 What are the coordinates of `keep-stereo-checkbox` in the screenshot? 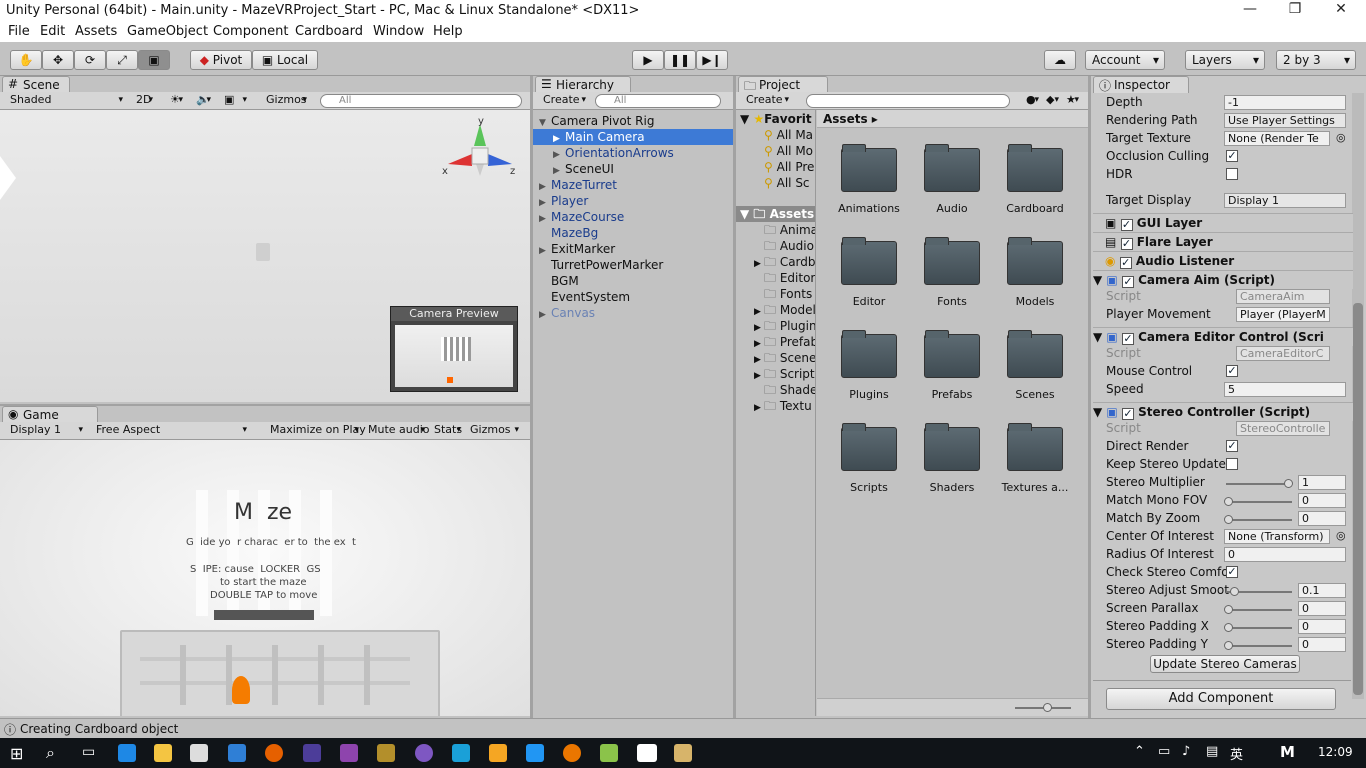 It's located at (1232, 464).